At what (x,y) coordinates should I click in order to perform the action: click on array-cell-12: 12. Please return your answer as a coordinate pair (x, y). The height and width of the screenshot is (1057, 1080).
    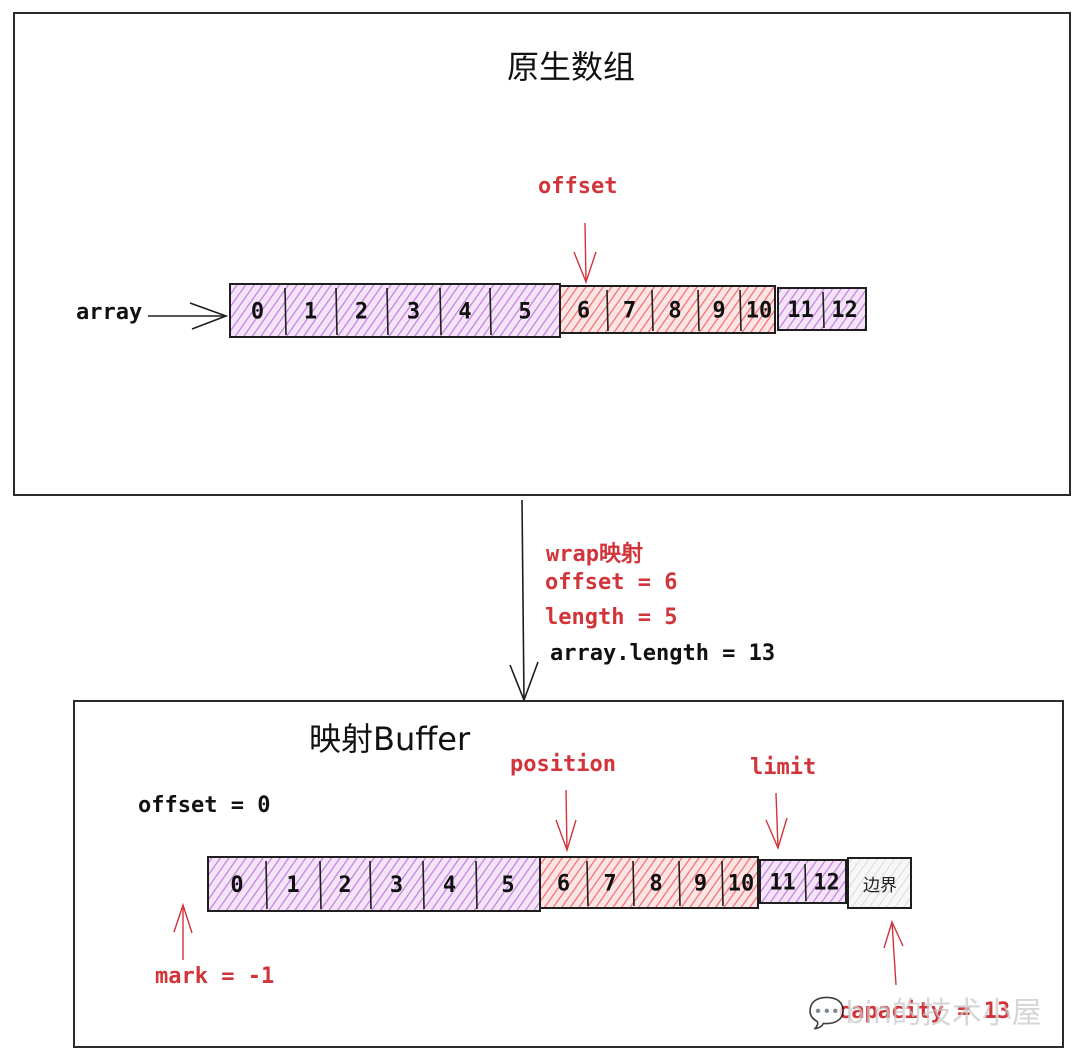
    Looking at the image, I should click on (844, 310).